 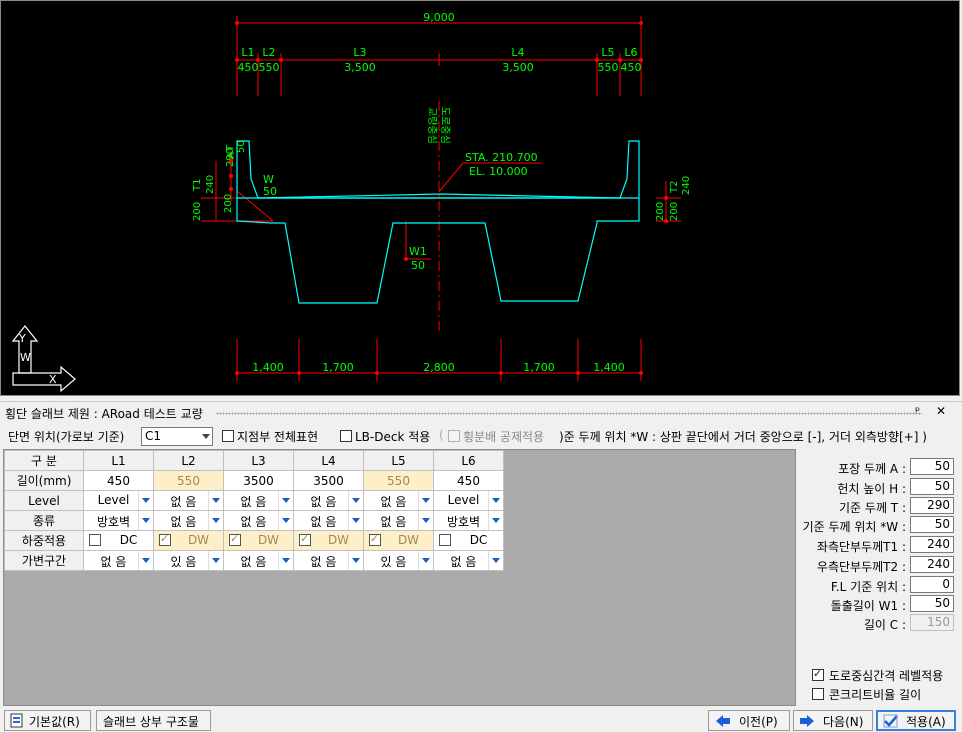 What do you see at coordinates (631, 67) in the screenshot?
I see `dim-value-L6: 450` at bounding box center [631, 67].